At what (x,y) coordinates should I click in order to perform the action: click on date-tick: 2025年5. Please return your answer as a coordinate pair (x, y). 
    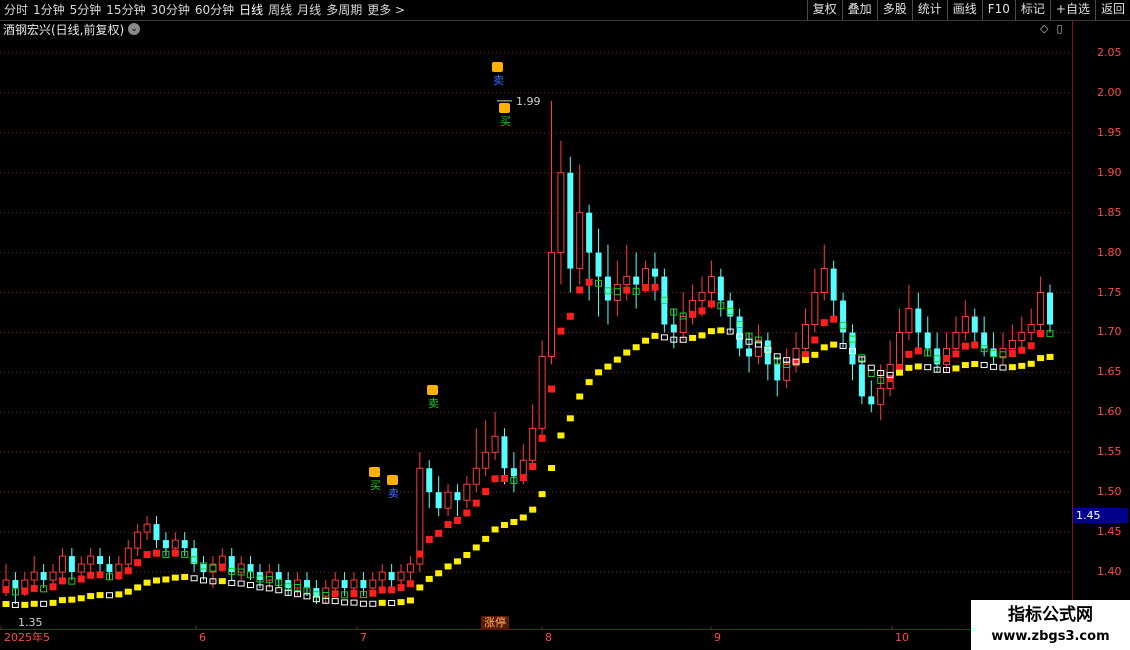
    Looking at the image, I should click on (27, 637).